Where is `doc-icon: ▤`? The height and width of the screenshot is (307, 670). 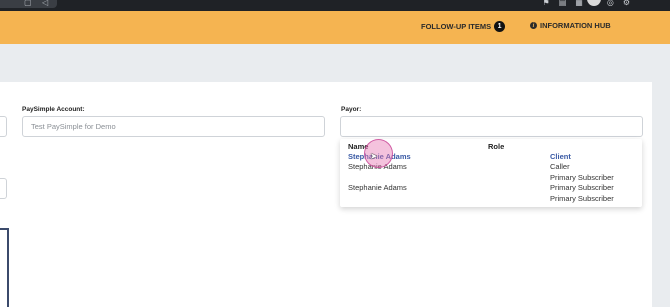
doc-icon: ▤ is located at coordinates (563, 3).